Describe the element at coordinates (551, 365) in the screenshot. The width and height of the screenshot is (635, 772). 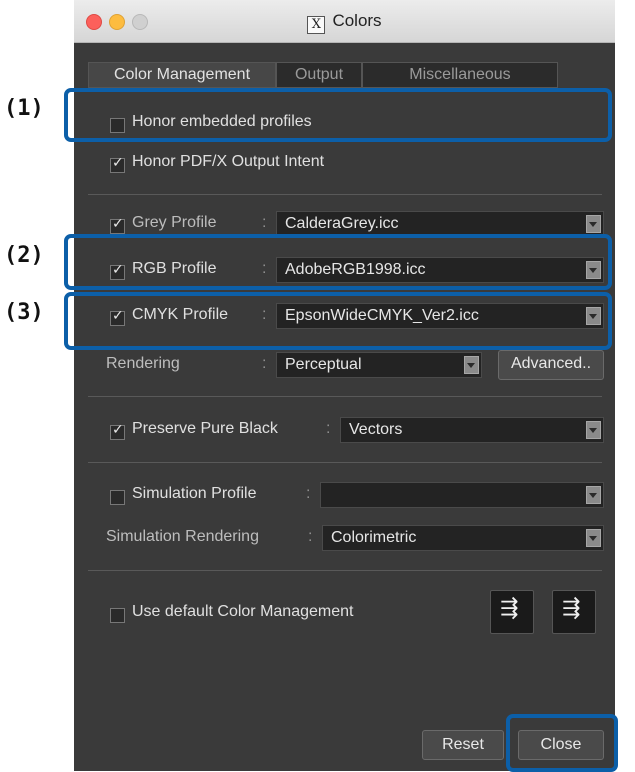
I see `advanced-button: Advanced..` at that location.